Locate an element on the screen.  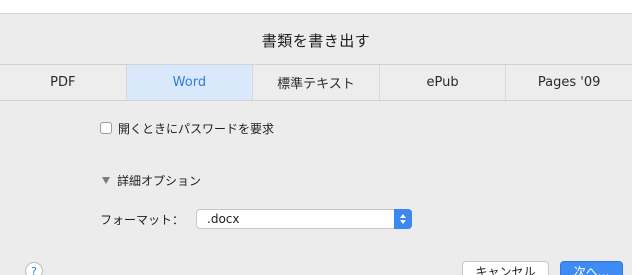
require-password-label: 開くときにパスワードを要求 is located at coordinates (196, 128).